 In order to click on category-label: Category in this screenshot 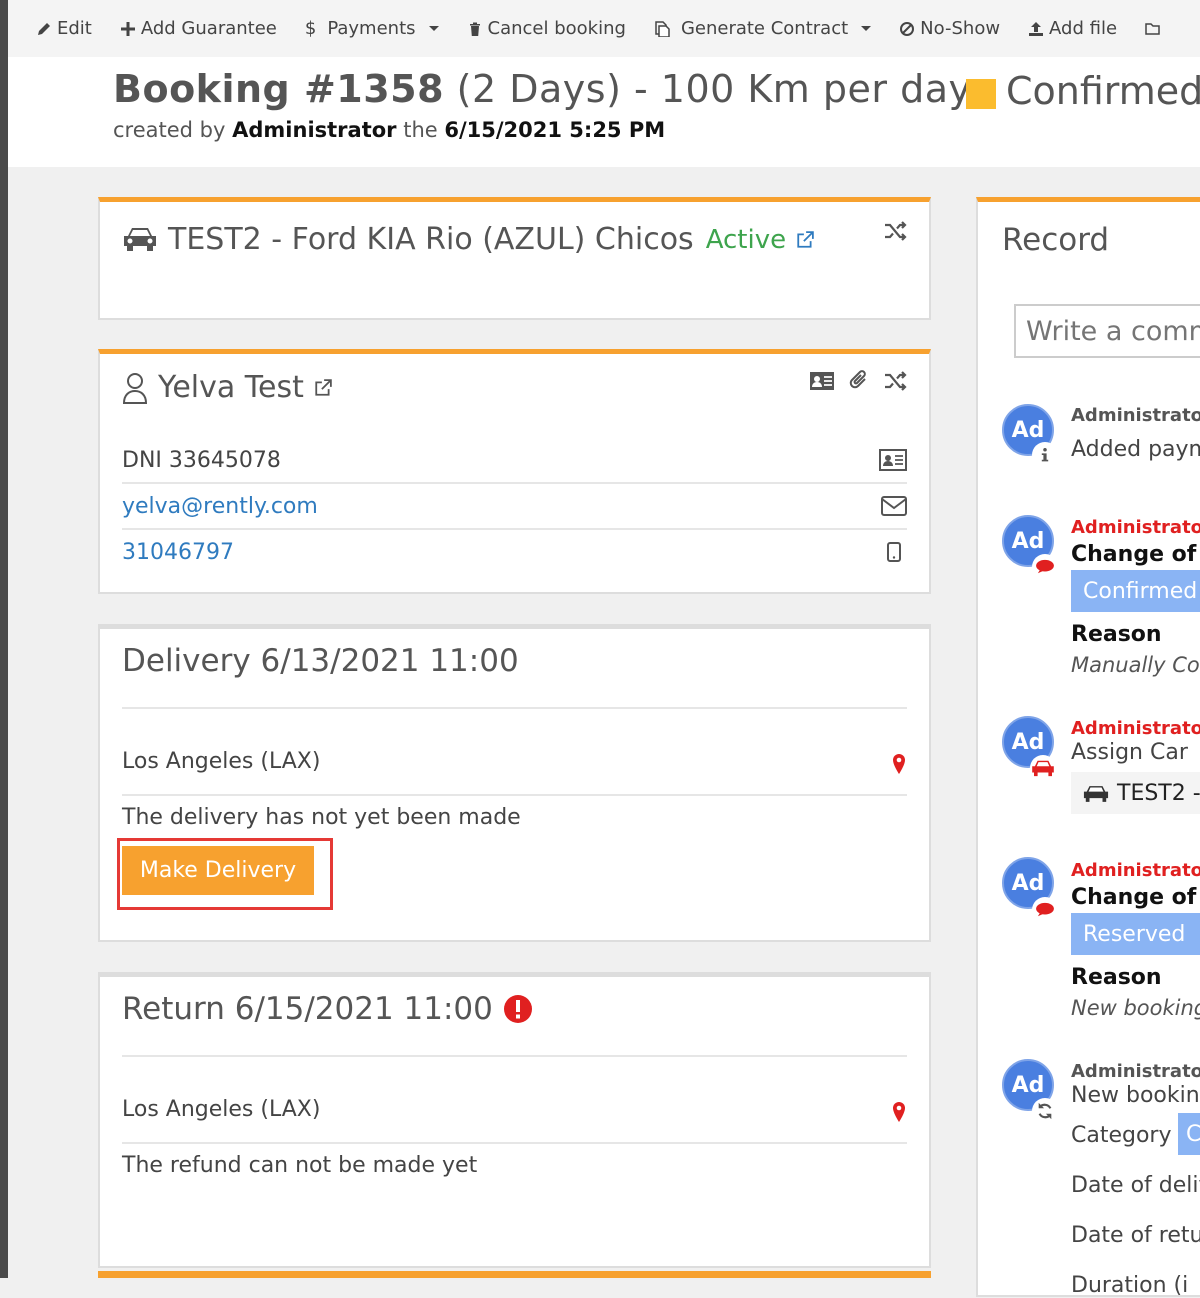, I will do `click(1121, 1135)`.